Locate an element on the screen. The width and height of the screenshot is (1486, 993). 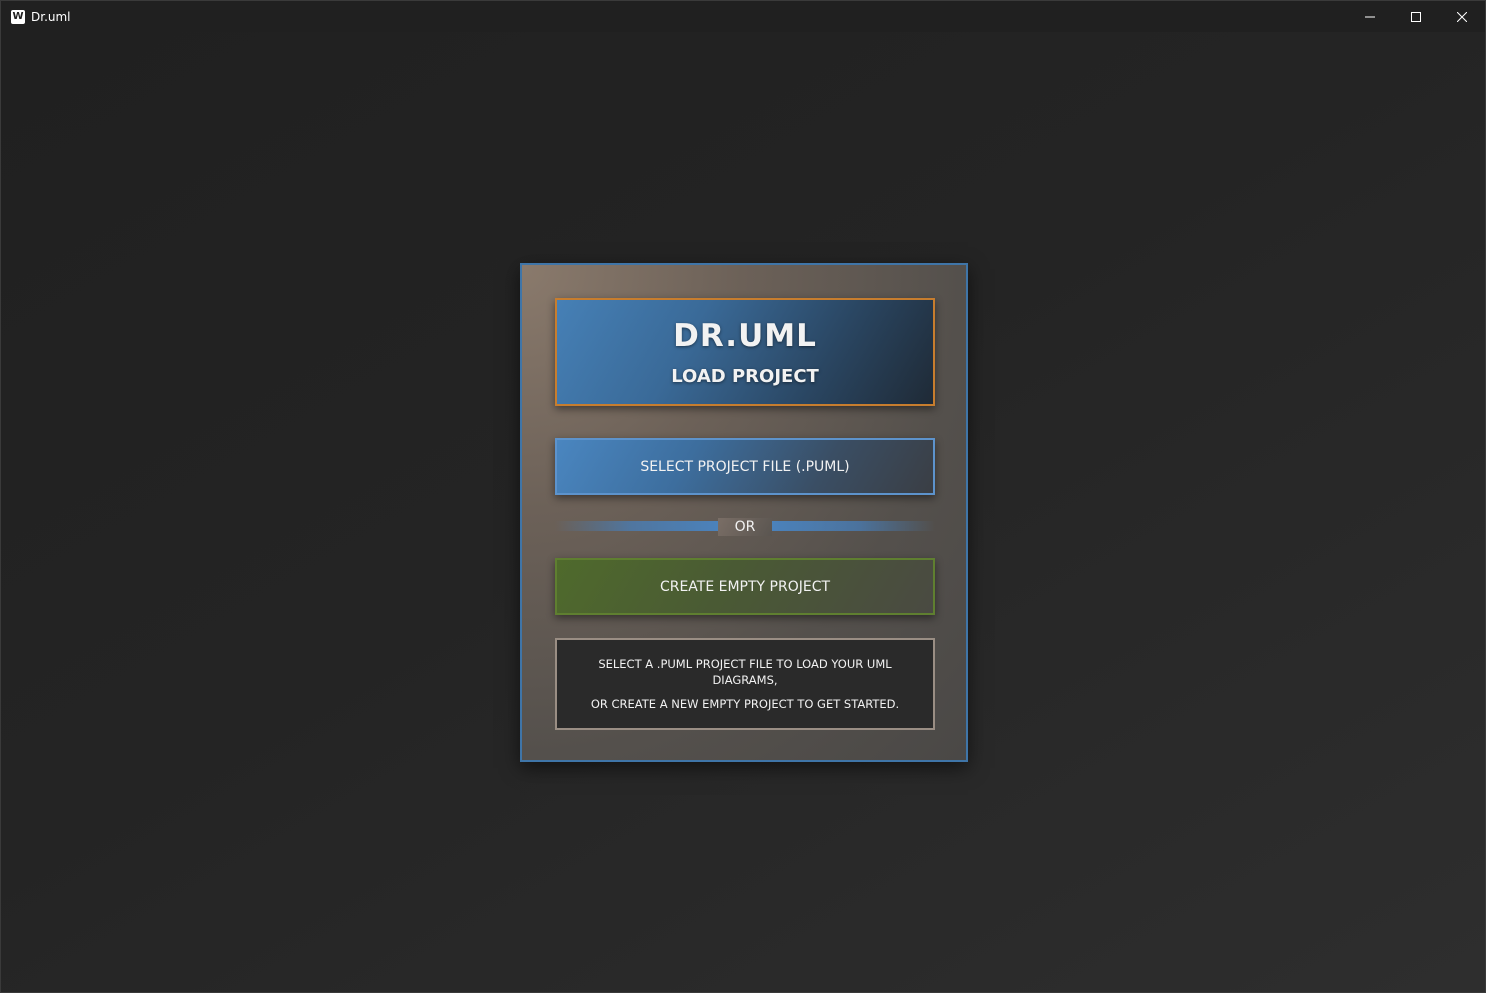
or-divider: OR is located at coordinates (745, 527).